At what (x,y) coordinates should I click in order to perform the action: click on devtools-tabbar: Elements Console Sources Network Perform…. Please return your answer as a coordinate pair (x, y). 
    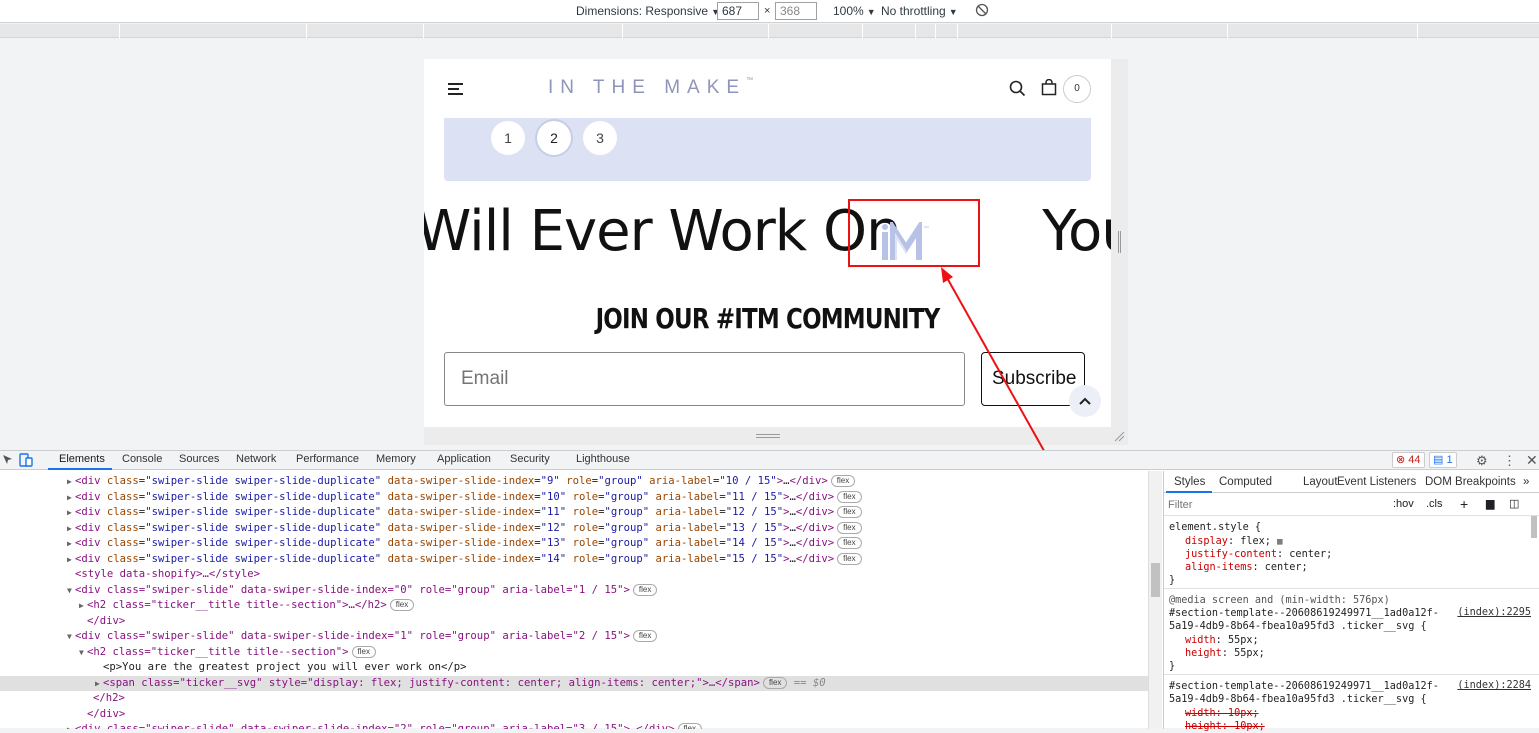
    Looking at the image, I should click on (769, 460).